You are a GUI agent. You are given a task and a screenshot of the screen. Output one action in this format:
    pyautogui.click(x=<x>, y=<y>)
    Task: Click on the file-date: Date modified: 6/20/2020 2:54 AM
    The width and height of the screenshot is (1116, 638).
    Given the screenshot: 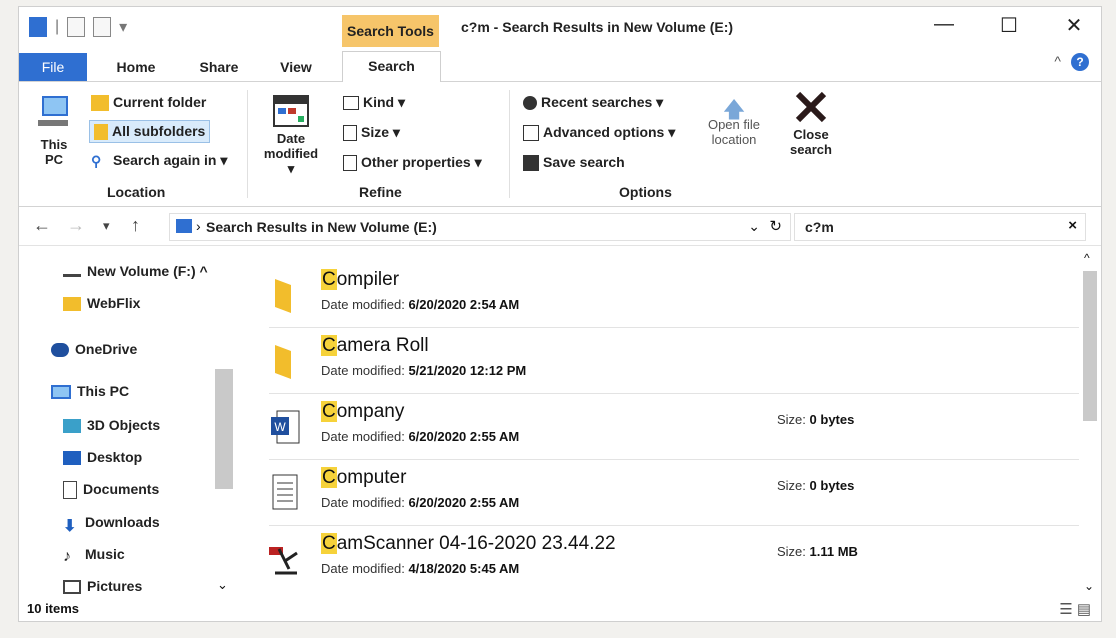 What is the action you would take?
    pyautogui.click(x=420, y=304)
    